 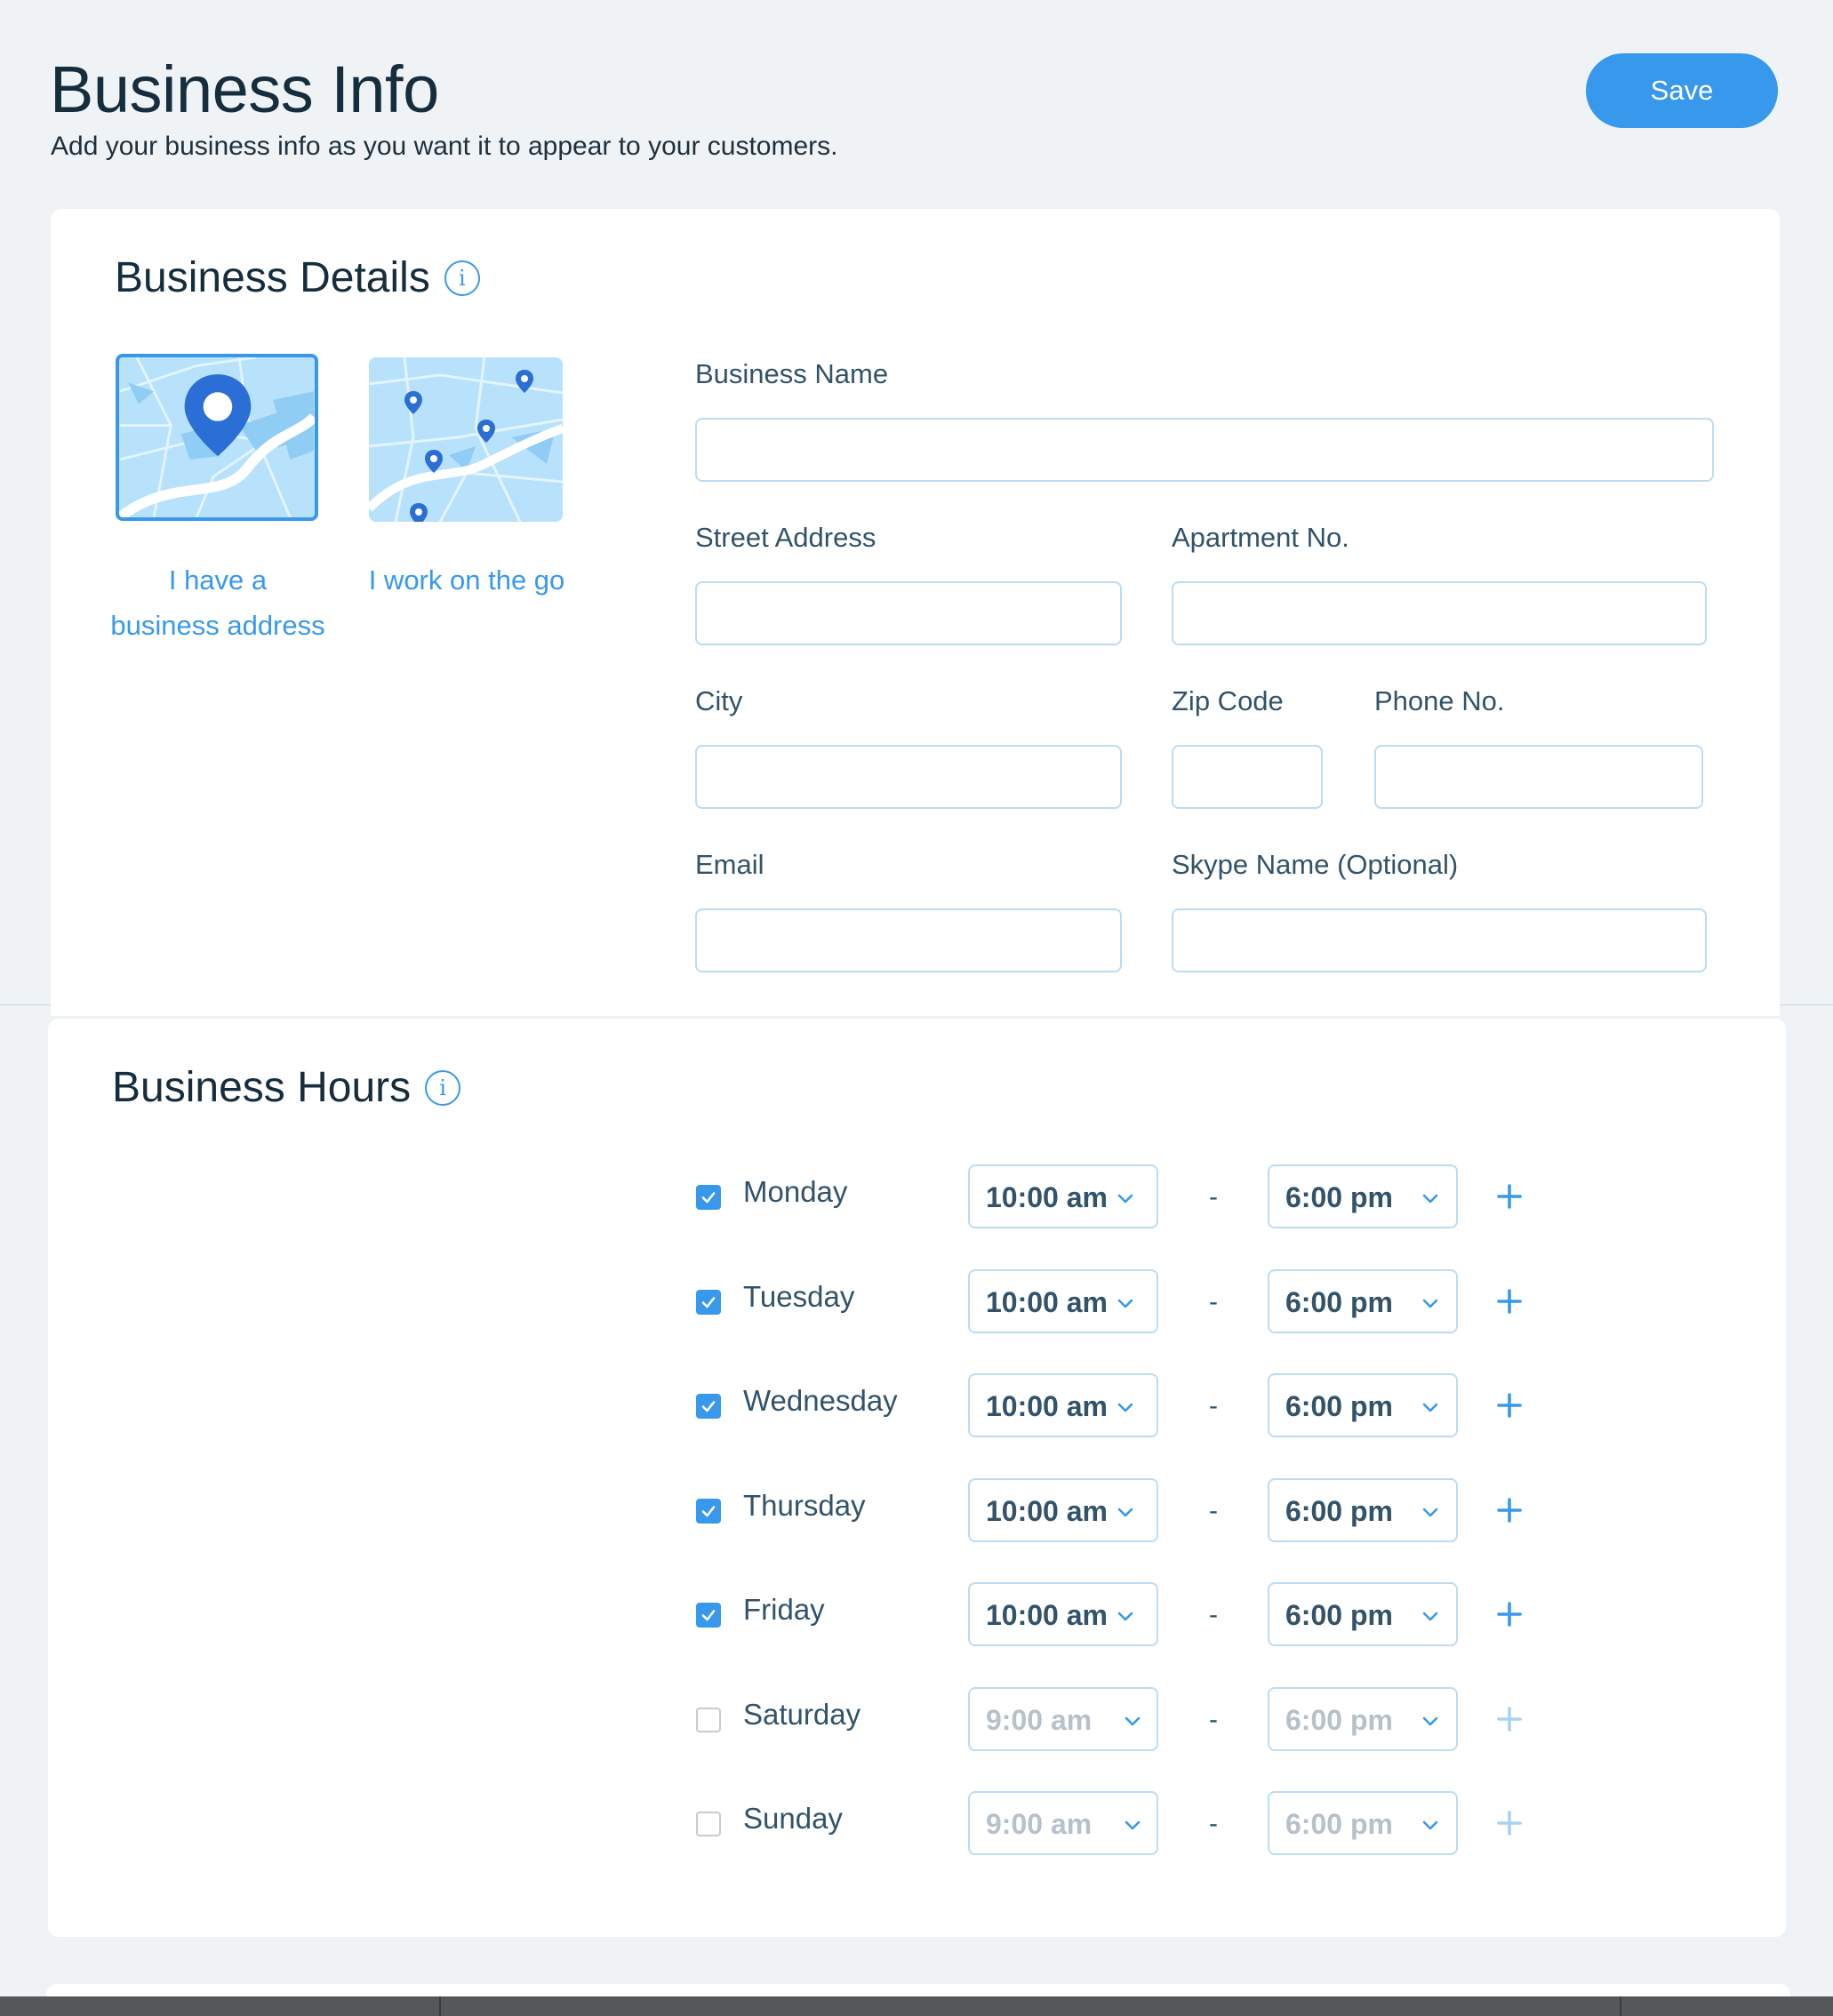 I want to click on hours-row-friday: Friday 10:00 am - 6:00 pm, so click(x=917, y=1614).